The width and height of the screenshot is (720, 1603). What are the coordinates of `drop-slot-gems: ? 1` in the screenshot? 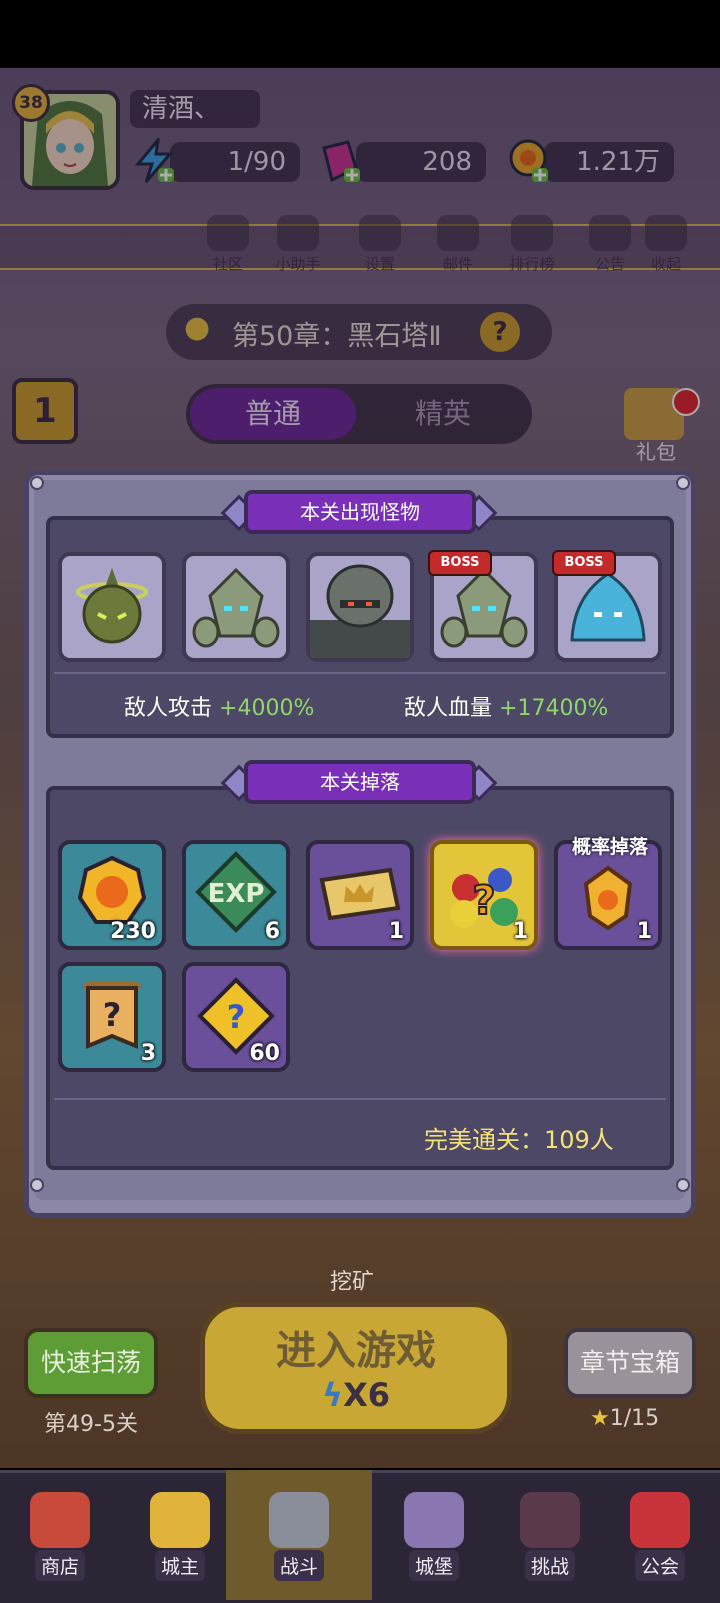 It's located at (484, 895).